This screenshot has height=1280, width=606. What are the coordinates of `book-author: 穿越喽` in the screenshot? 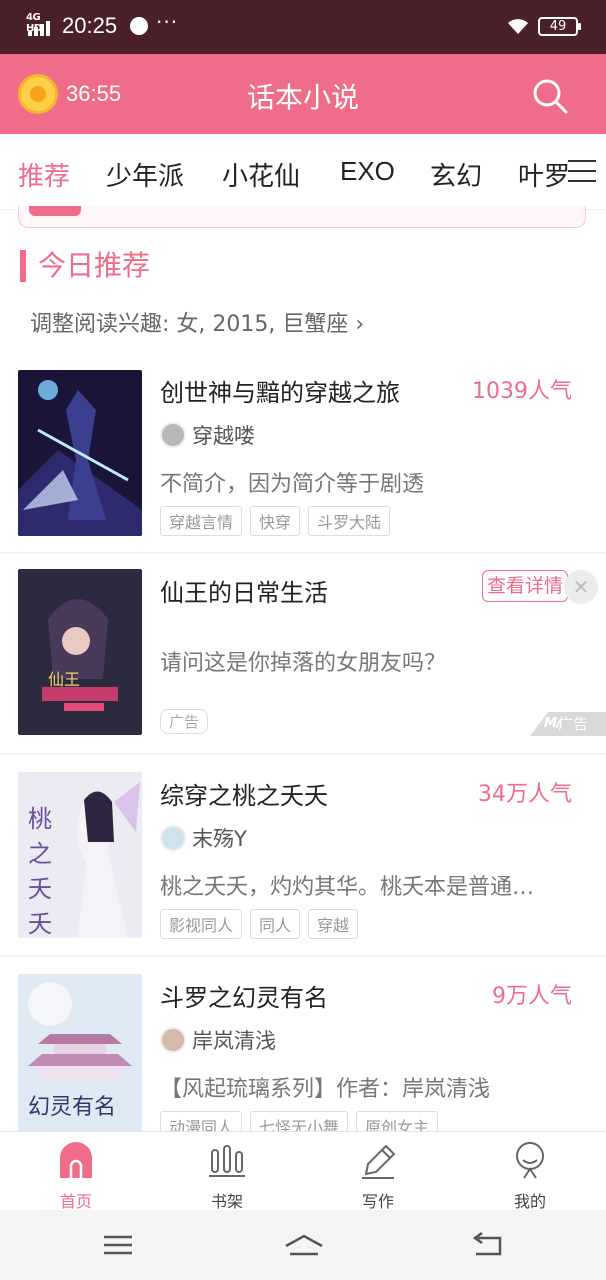 It's located at (207, 435).